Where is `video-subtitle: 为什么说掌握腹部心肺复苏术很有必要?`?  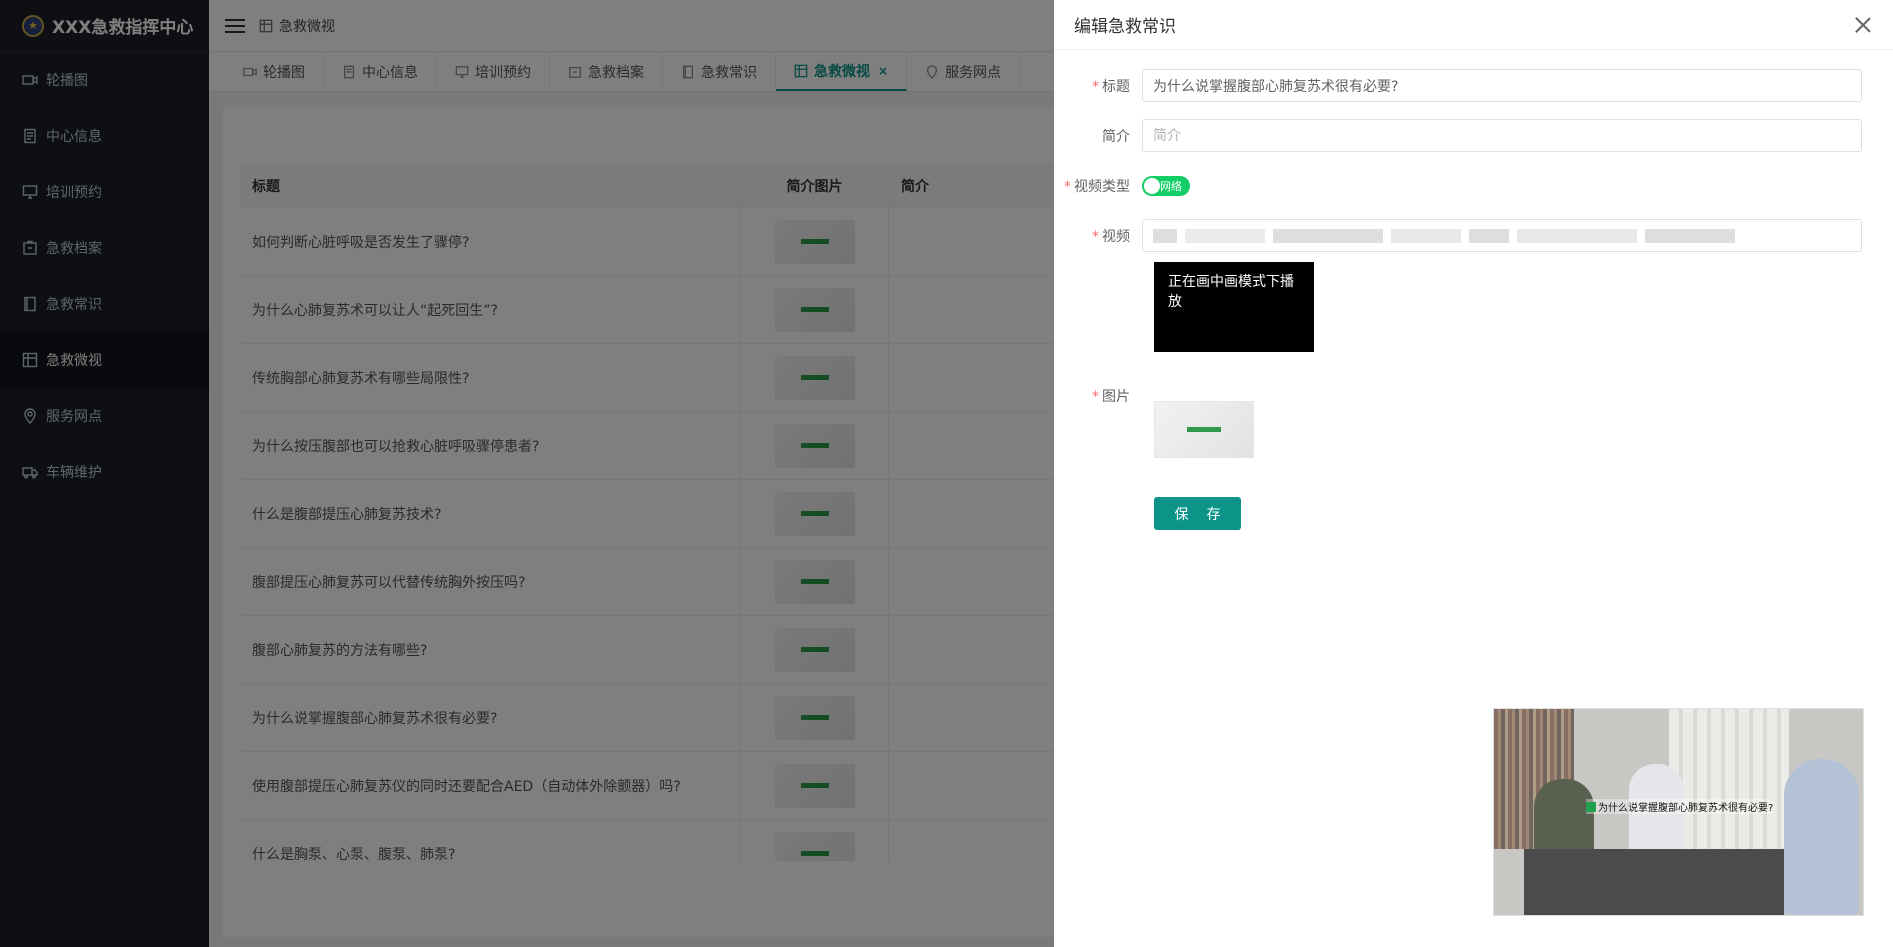 video-subtitle: 为什么说掌握腹部心肺复苏术很有必要? is located at coordinates (1680, 806).